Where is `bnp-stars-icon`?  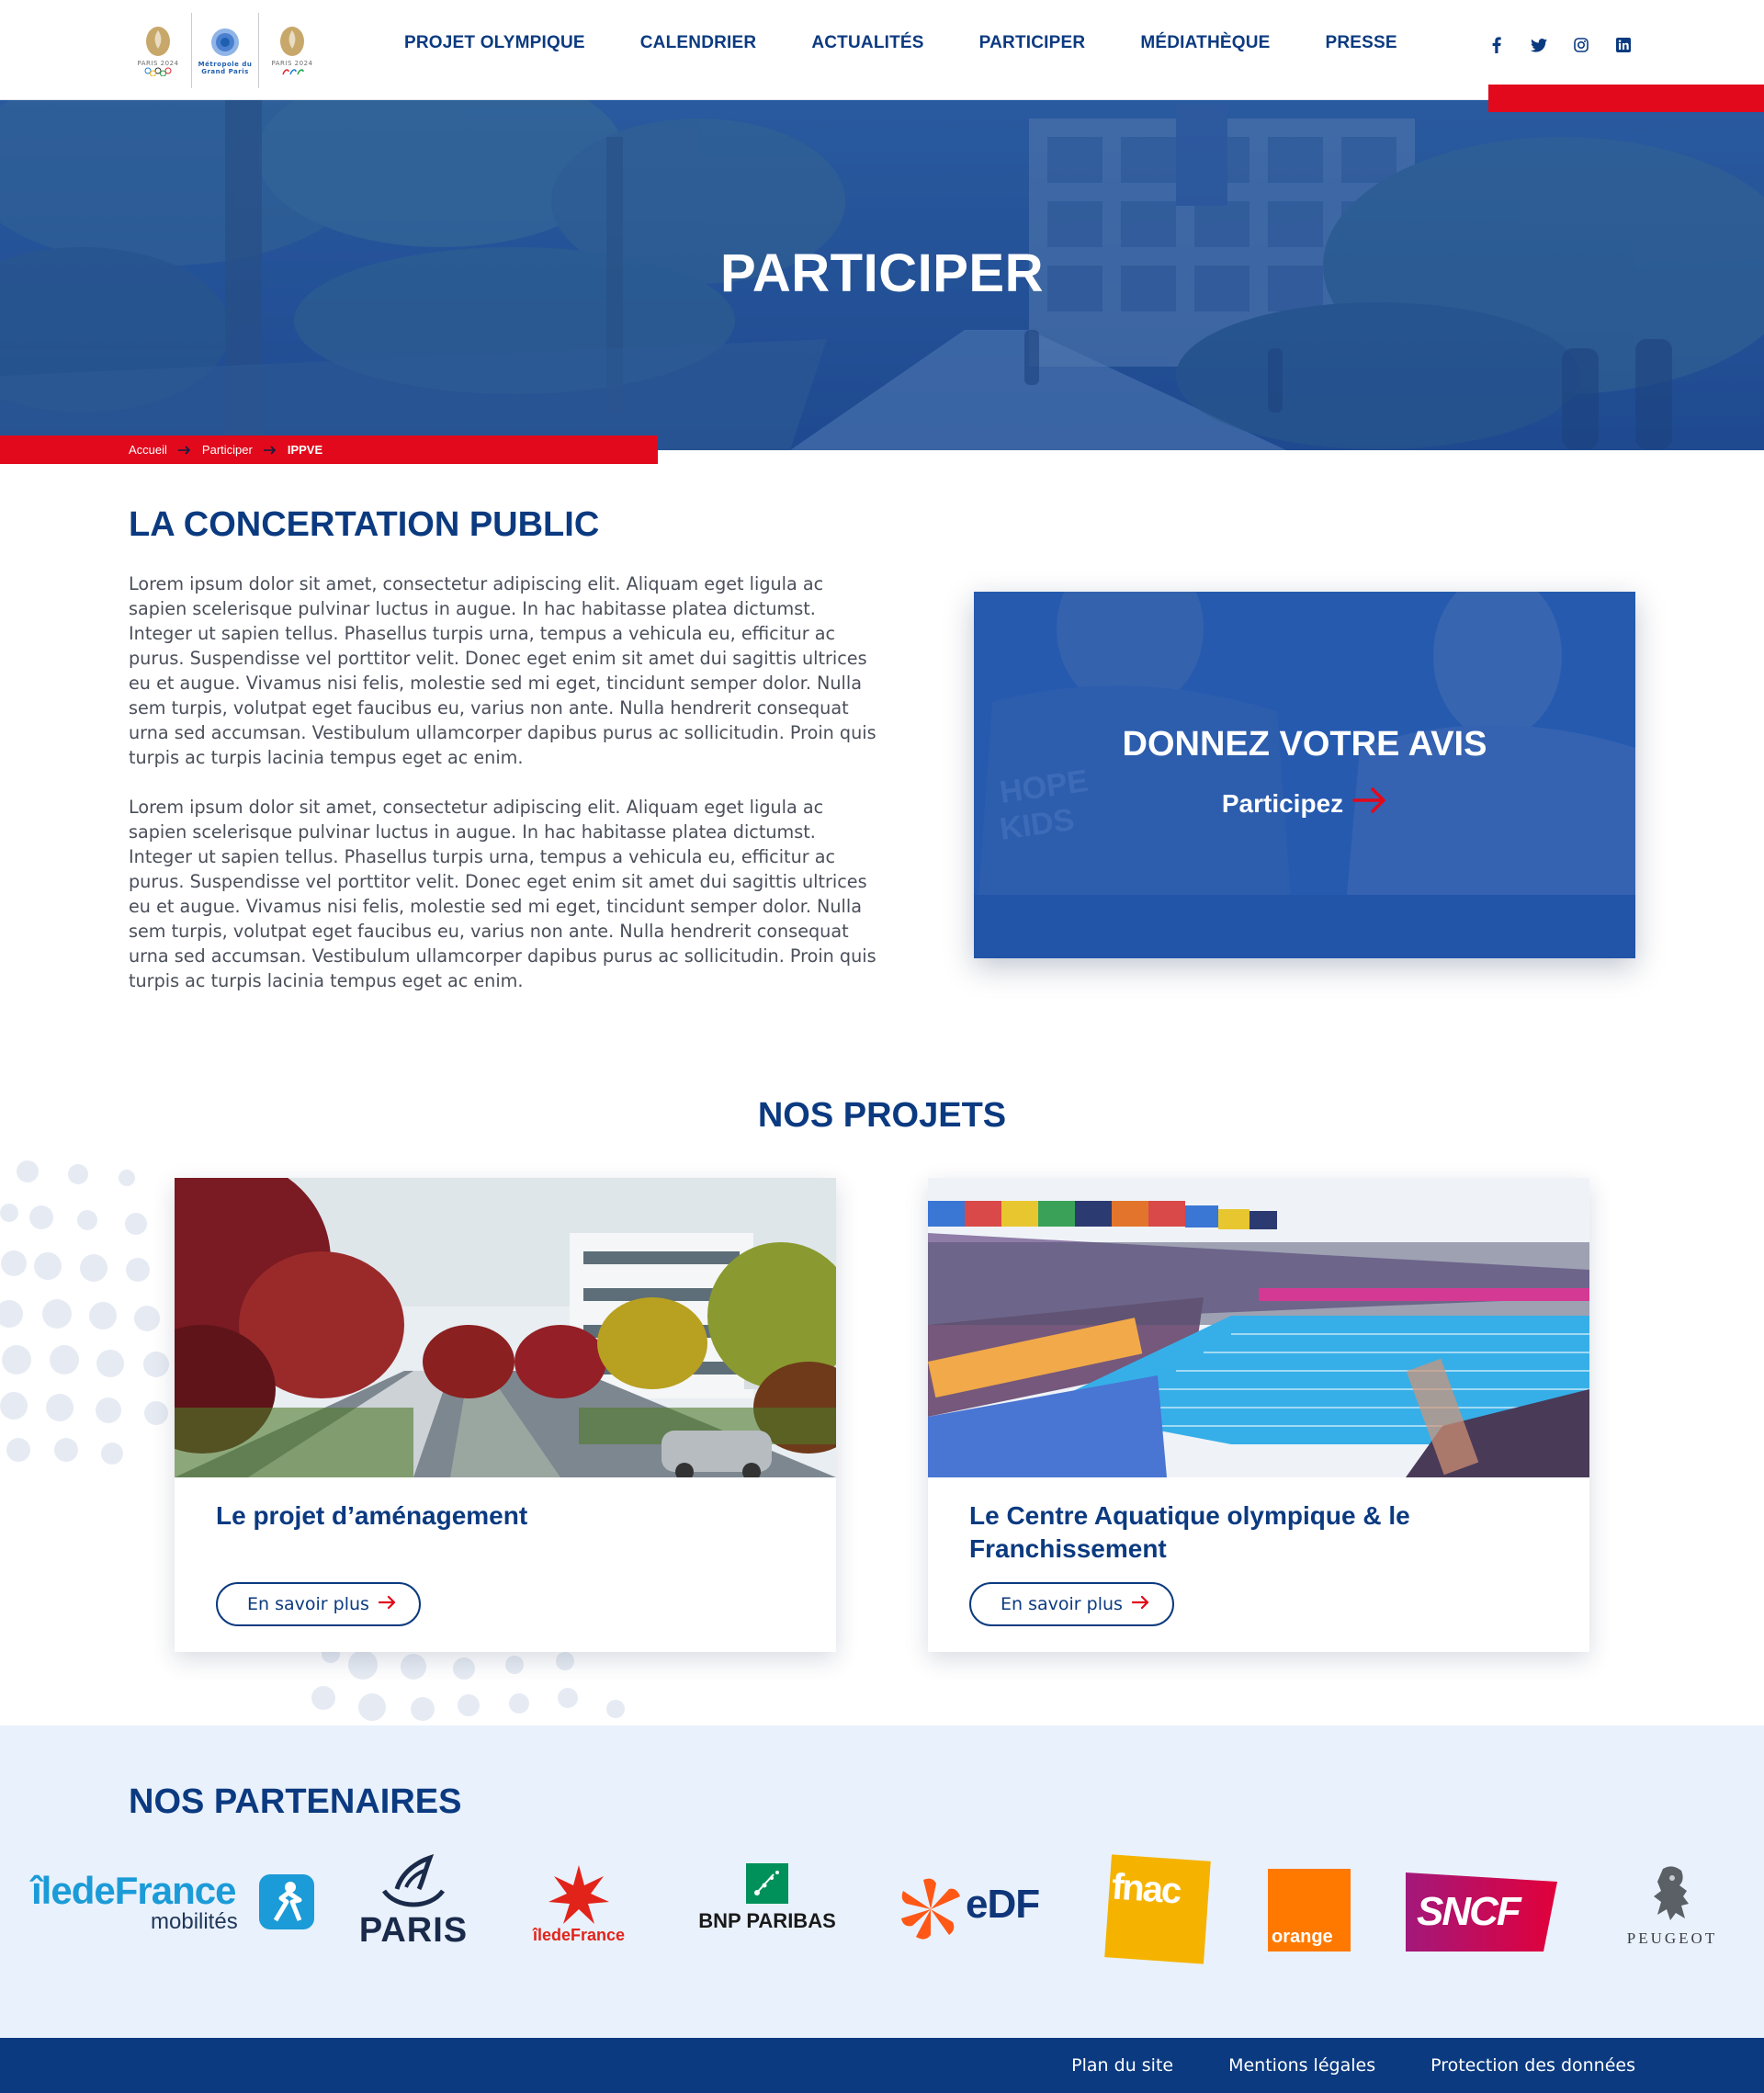
bnp-stars-icon is located at coordinates (767, 1884).